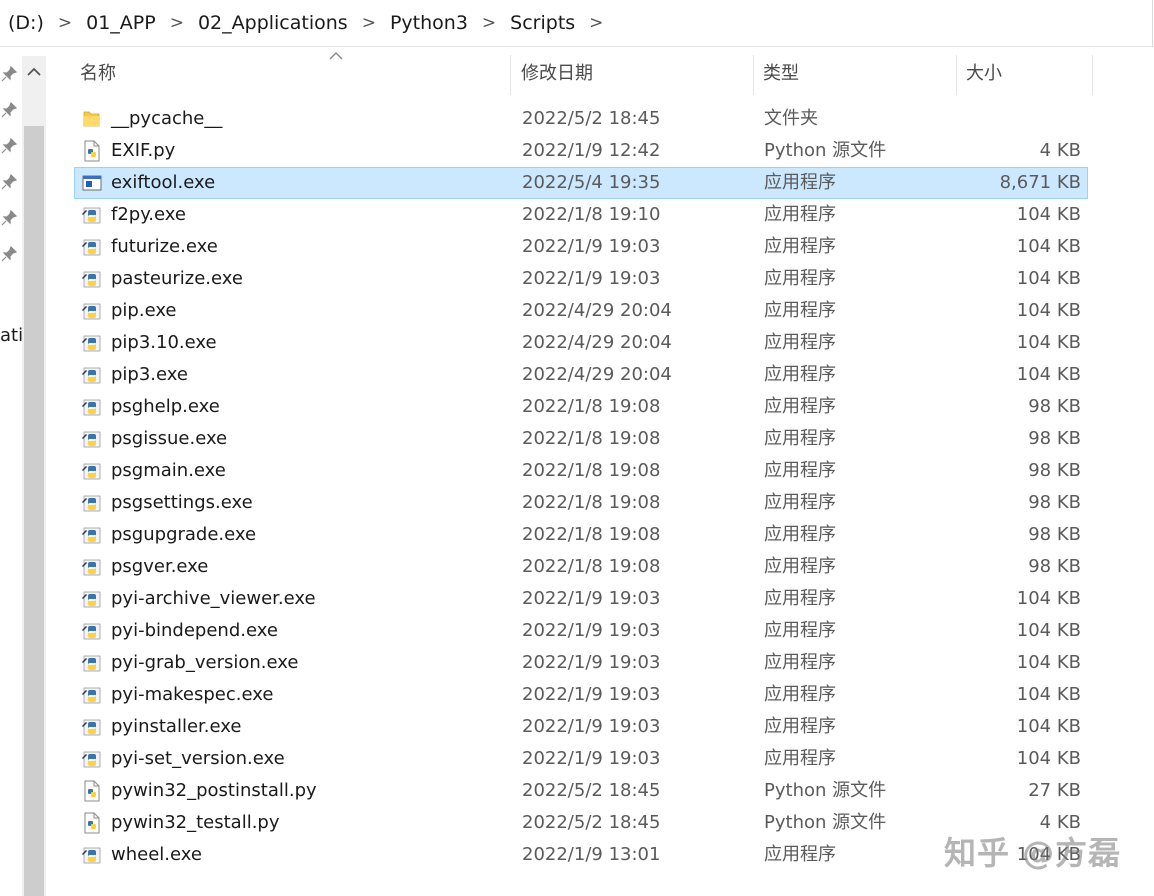 This screenshot has width=1154, height=896. What do you see at coordinates (581, 375) in the screenshot?
I see `file-row: pip3.exe 2022/4/29 20:04 应用程序 104 KB` at bounding box center [581, 375].